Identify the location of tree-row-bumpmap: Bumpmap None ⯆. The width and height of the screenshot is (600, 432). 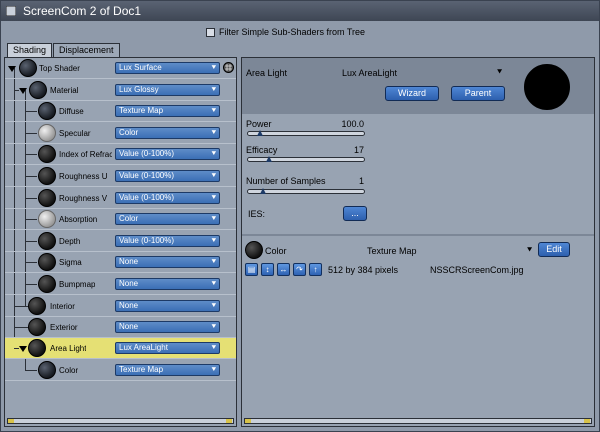
(120, 284).